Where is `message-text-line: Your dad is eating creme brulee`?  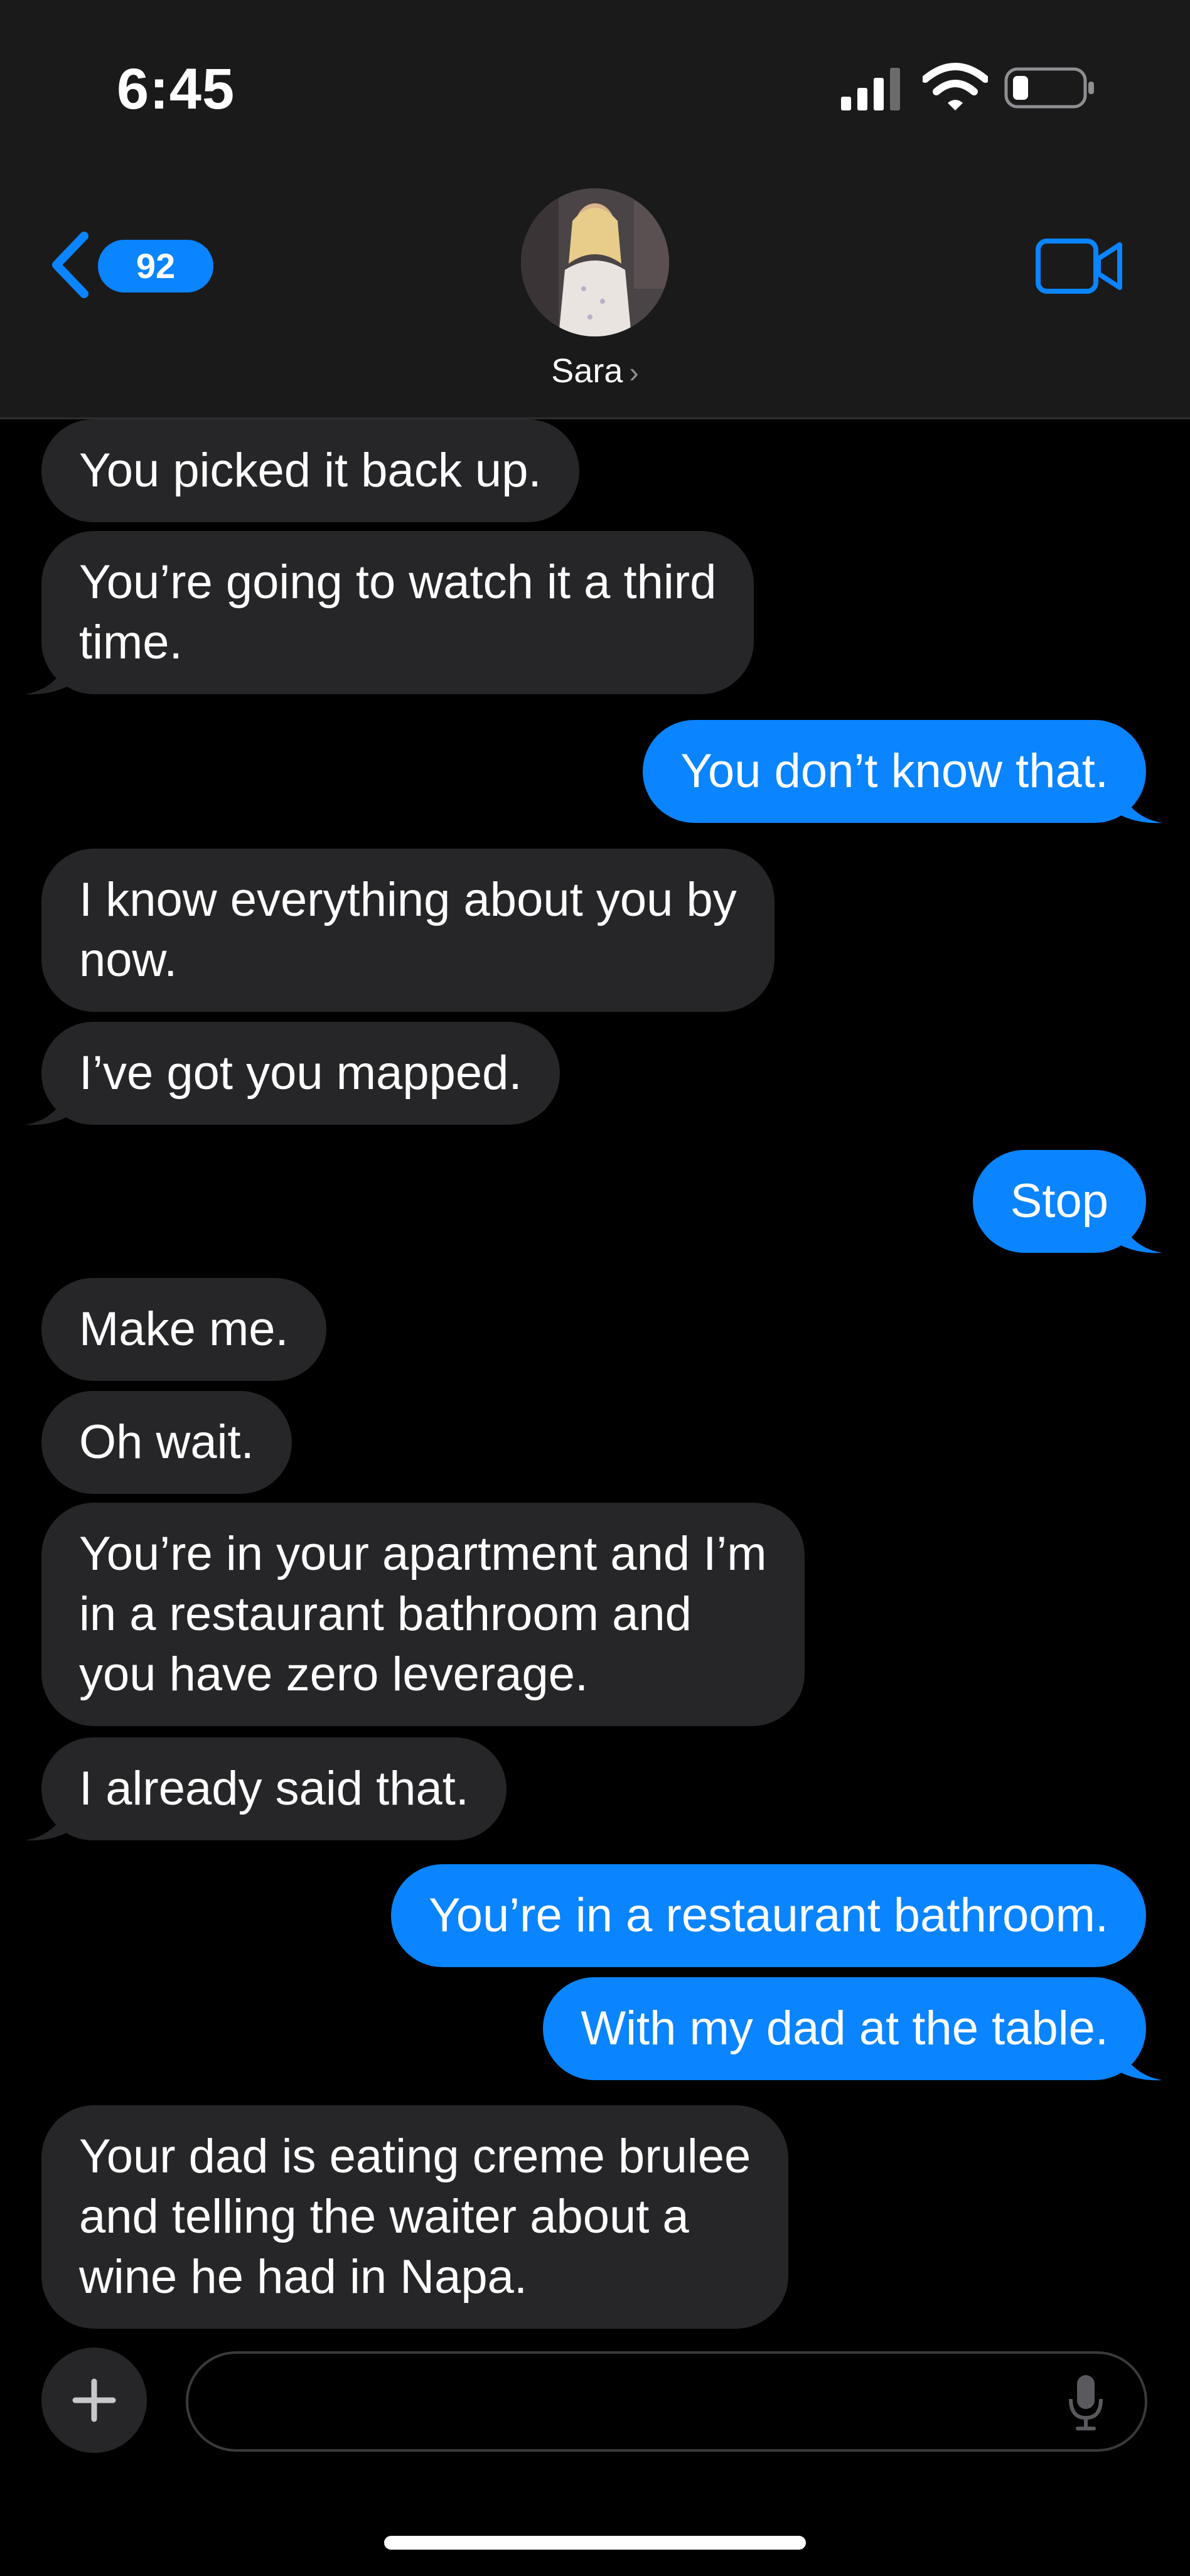 message-text-line: Your dad is eating creme brulee is located at coordinates (415, 2156).